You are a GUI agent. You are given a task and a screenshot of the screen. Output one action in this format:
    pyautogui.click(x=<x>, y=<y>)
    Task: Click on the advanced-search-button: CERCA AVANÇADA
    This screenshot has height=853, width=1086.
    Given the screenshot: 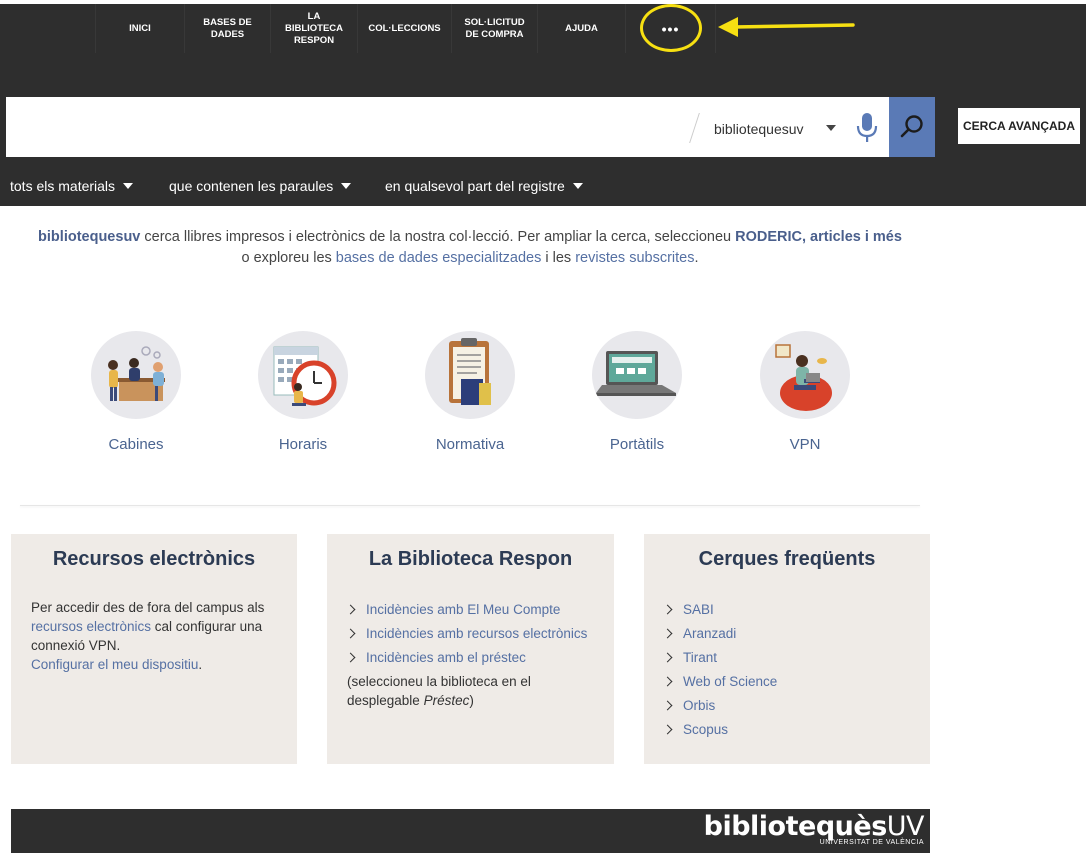 What is the action you would take?
    pyautogui.click(x=1019, y=126)
    